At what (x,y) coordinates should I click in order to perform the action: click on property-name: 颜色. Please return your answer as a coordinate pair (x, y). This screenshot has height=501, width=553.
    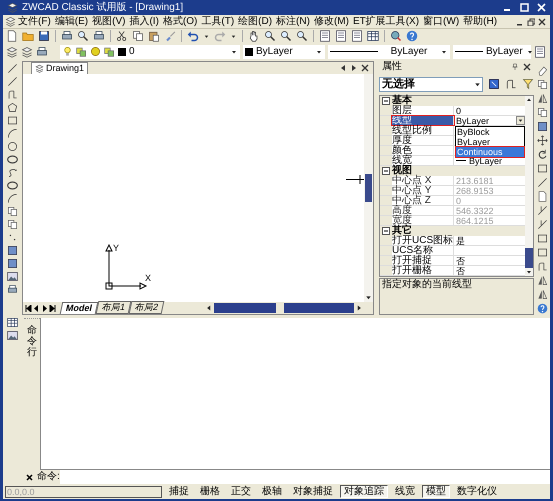
    Looking at the image, I should click on (423, 150).